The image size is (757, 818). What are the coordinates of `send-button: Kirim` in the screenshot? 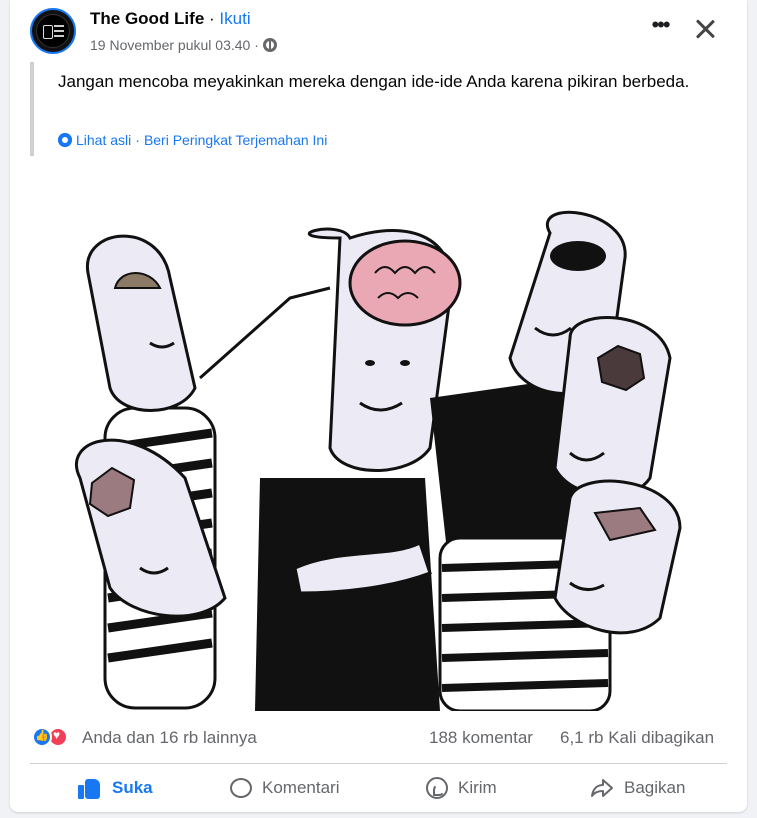 It's located at (461, 788).